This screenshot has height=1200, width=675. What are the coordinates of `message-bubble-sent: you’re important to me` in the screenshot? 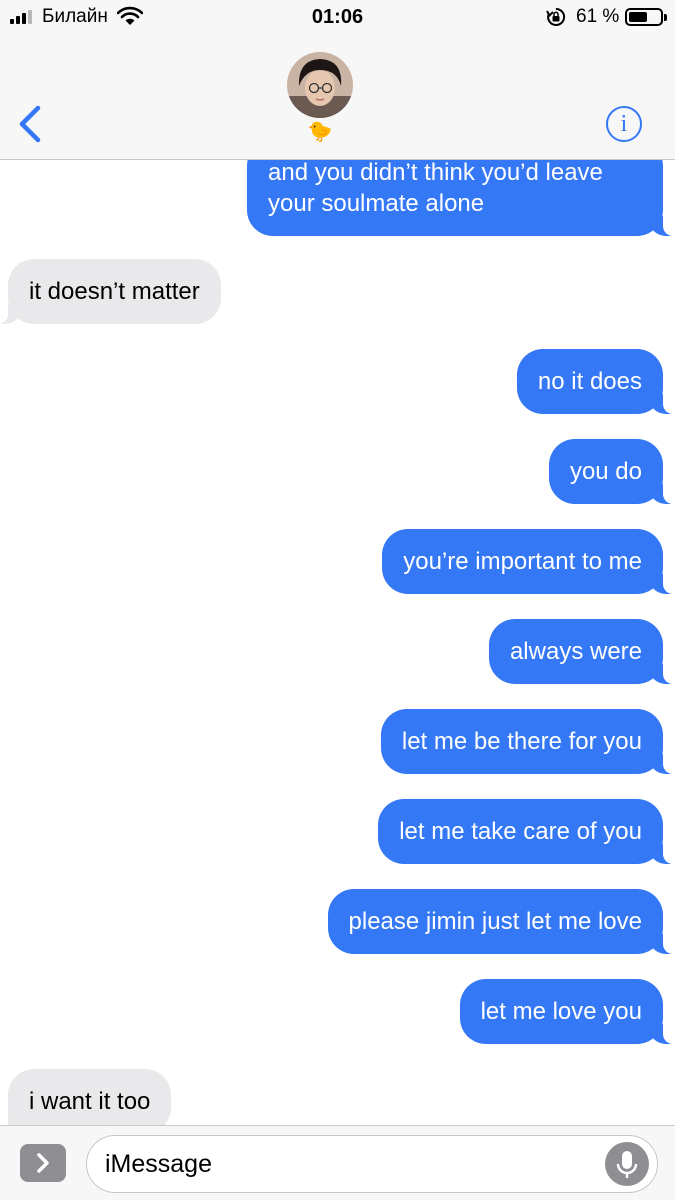 It's located at (528, 561).